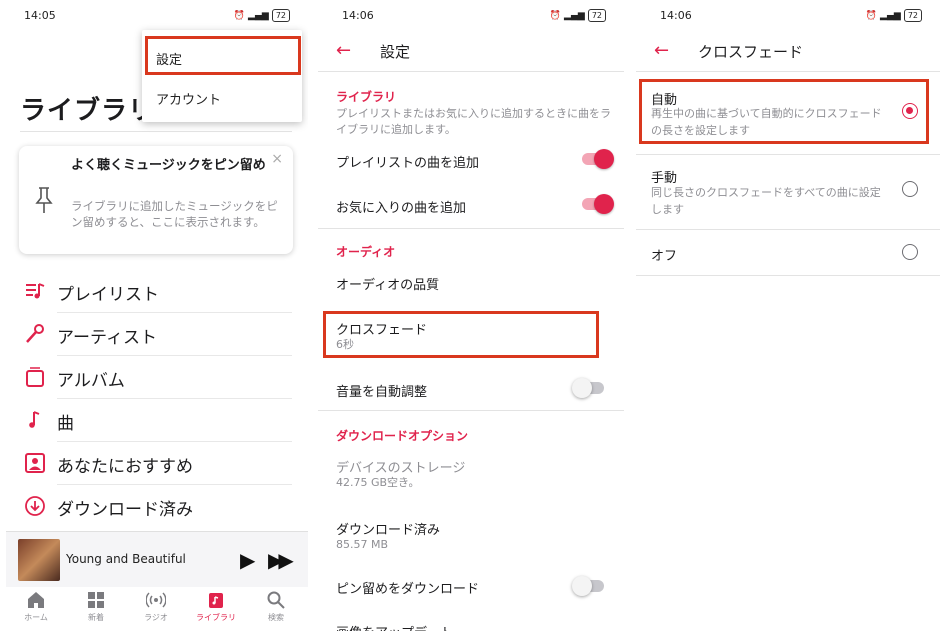  Describe the element at coordinates (395, 52) in the screenshot. I see `page-title: 設定` at that location.